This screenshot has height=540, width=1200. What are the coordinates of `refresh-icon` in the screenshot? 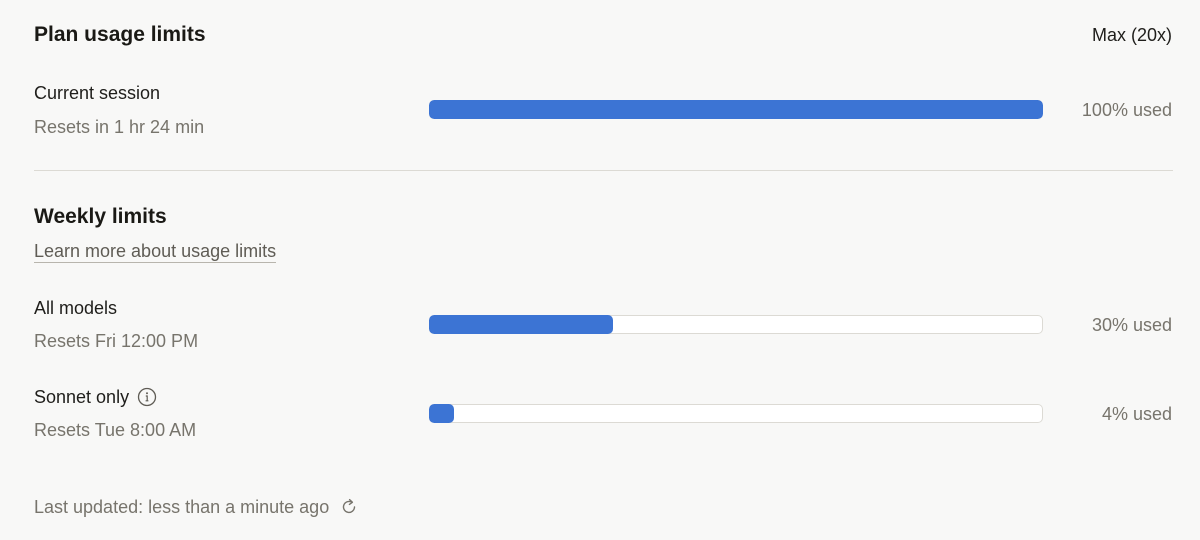 It's located at (349, 507).